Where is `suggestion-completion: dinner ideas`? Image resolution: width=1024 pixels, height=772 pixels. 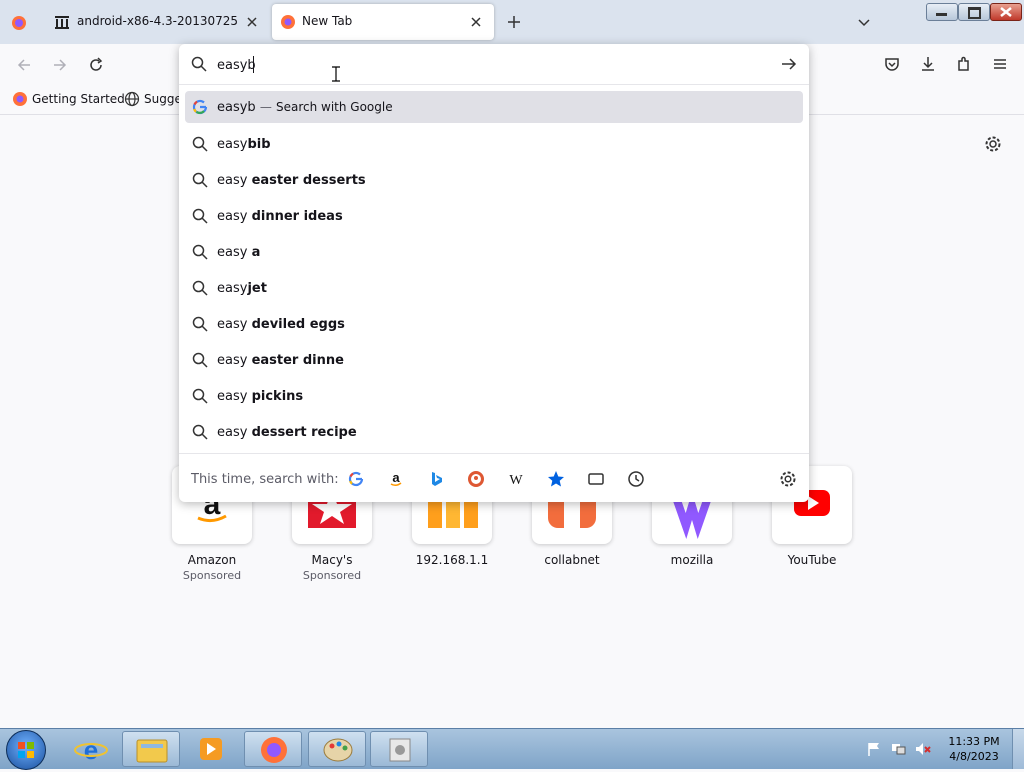 suggestion-completion: dinner ideas is located at coordinates (297, 216).